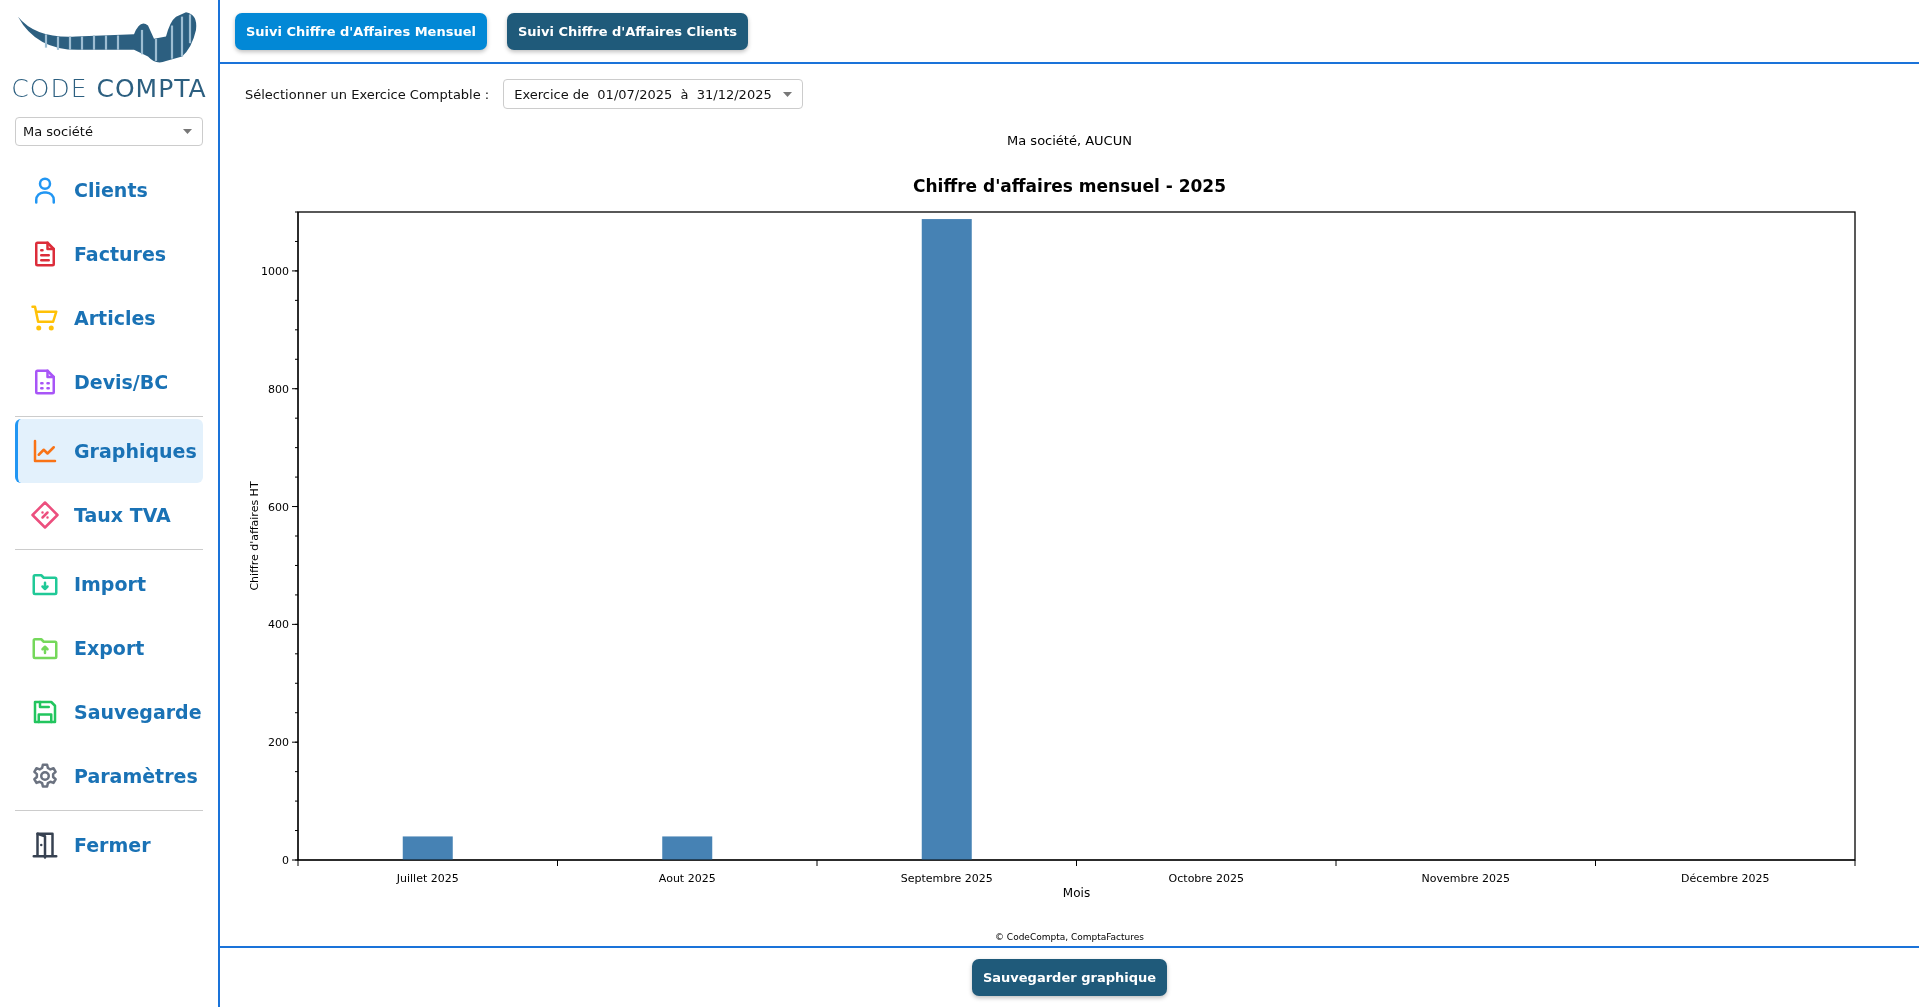 The width and height of the screenshot is (1919, 1007). I want to click on sidebar-item: Sauvegarde, so click(109, 712).